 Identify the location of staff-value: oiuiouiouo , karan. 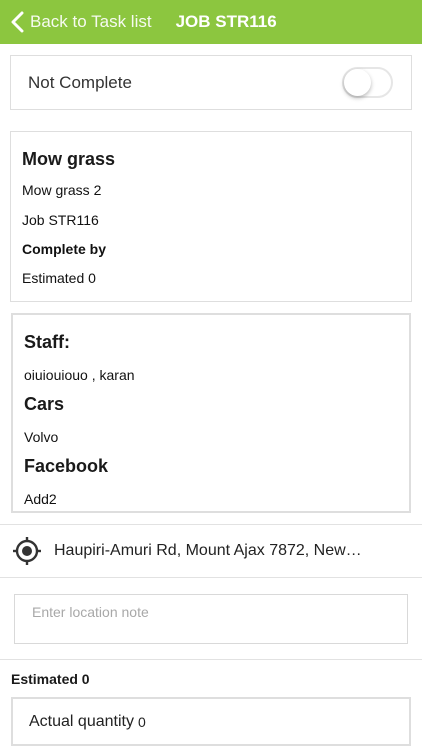
(79, 375).